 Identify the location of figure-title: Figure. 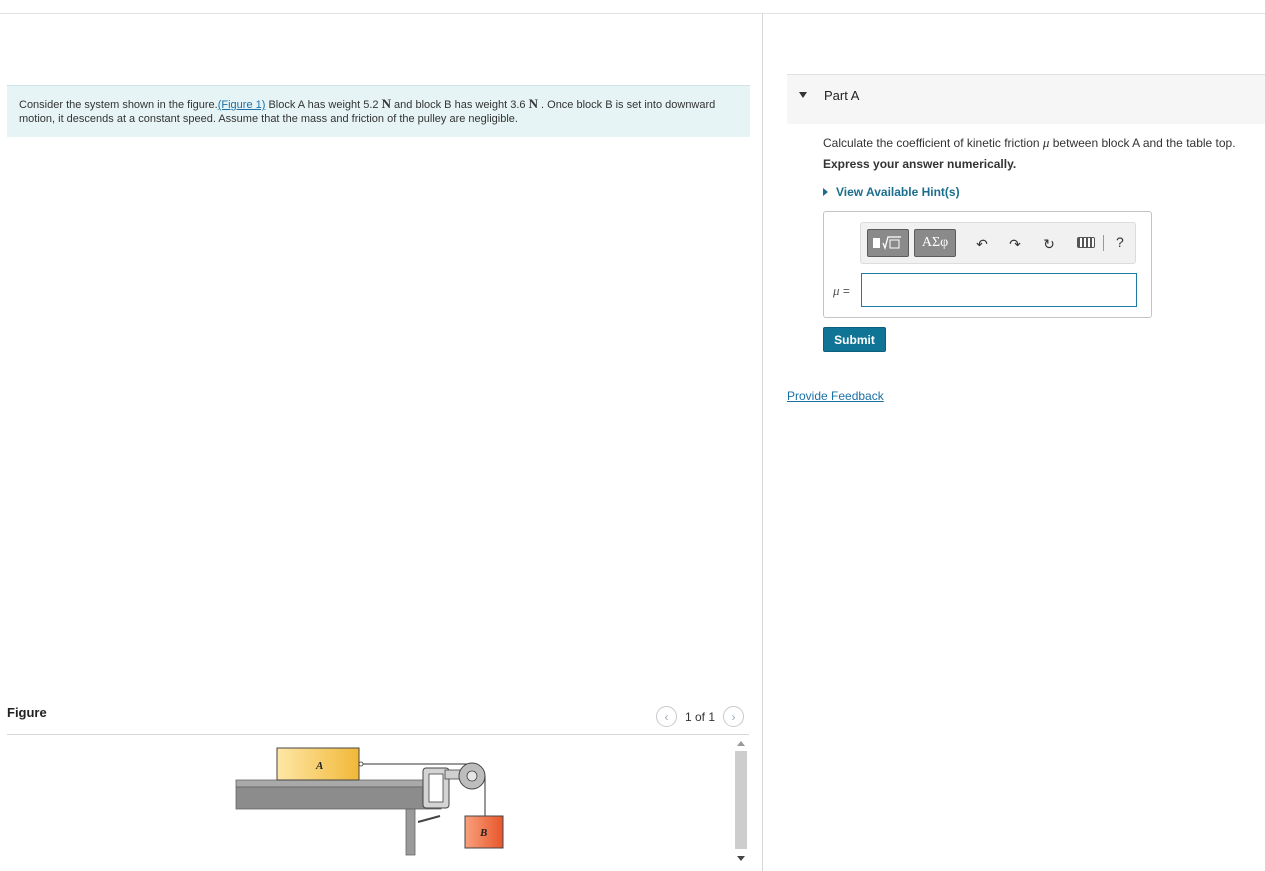
(27, 712).